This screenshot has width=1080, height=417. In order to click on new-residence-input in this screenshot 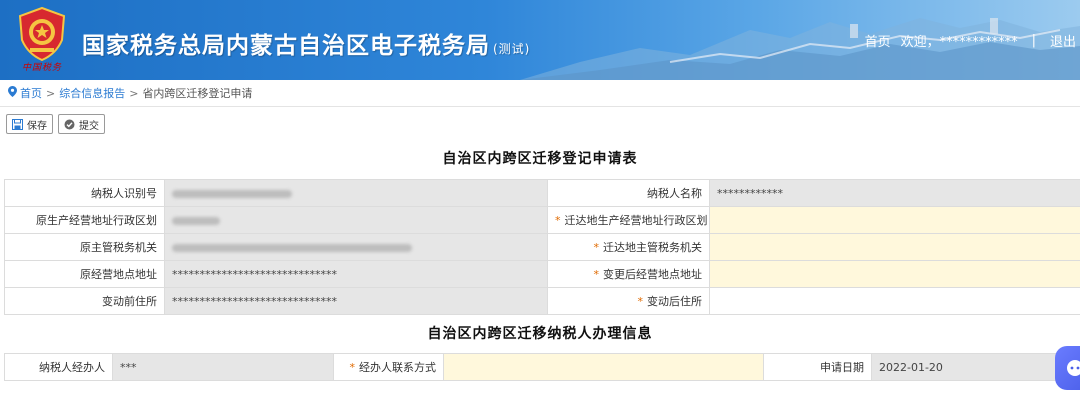, I will do `click(894, 301)`.